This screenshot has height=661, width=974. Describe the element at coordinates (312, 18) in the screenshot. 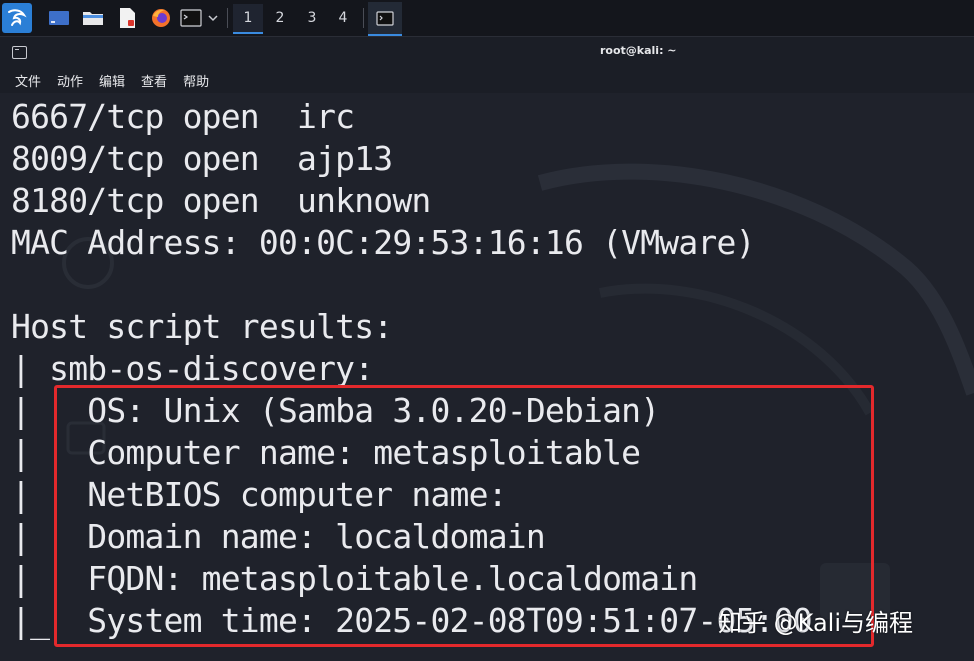

I see `workspace-3: 3` at that location.